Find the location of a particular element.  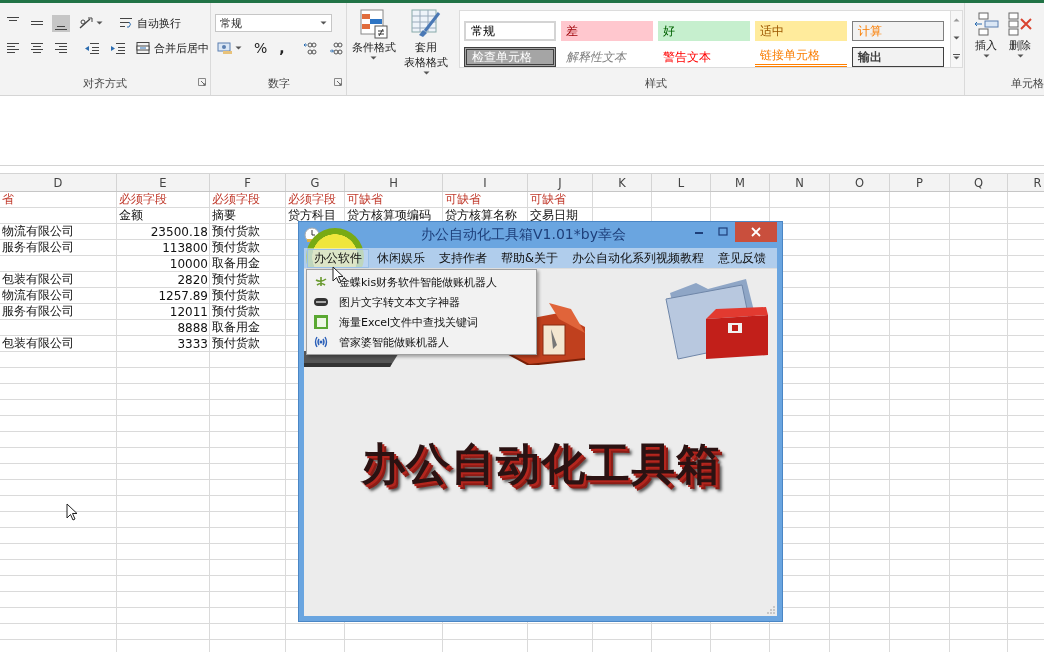

column-header: G is located at coordinates (315, 182).